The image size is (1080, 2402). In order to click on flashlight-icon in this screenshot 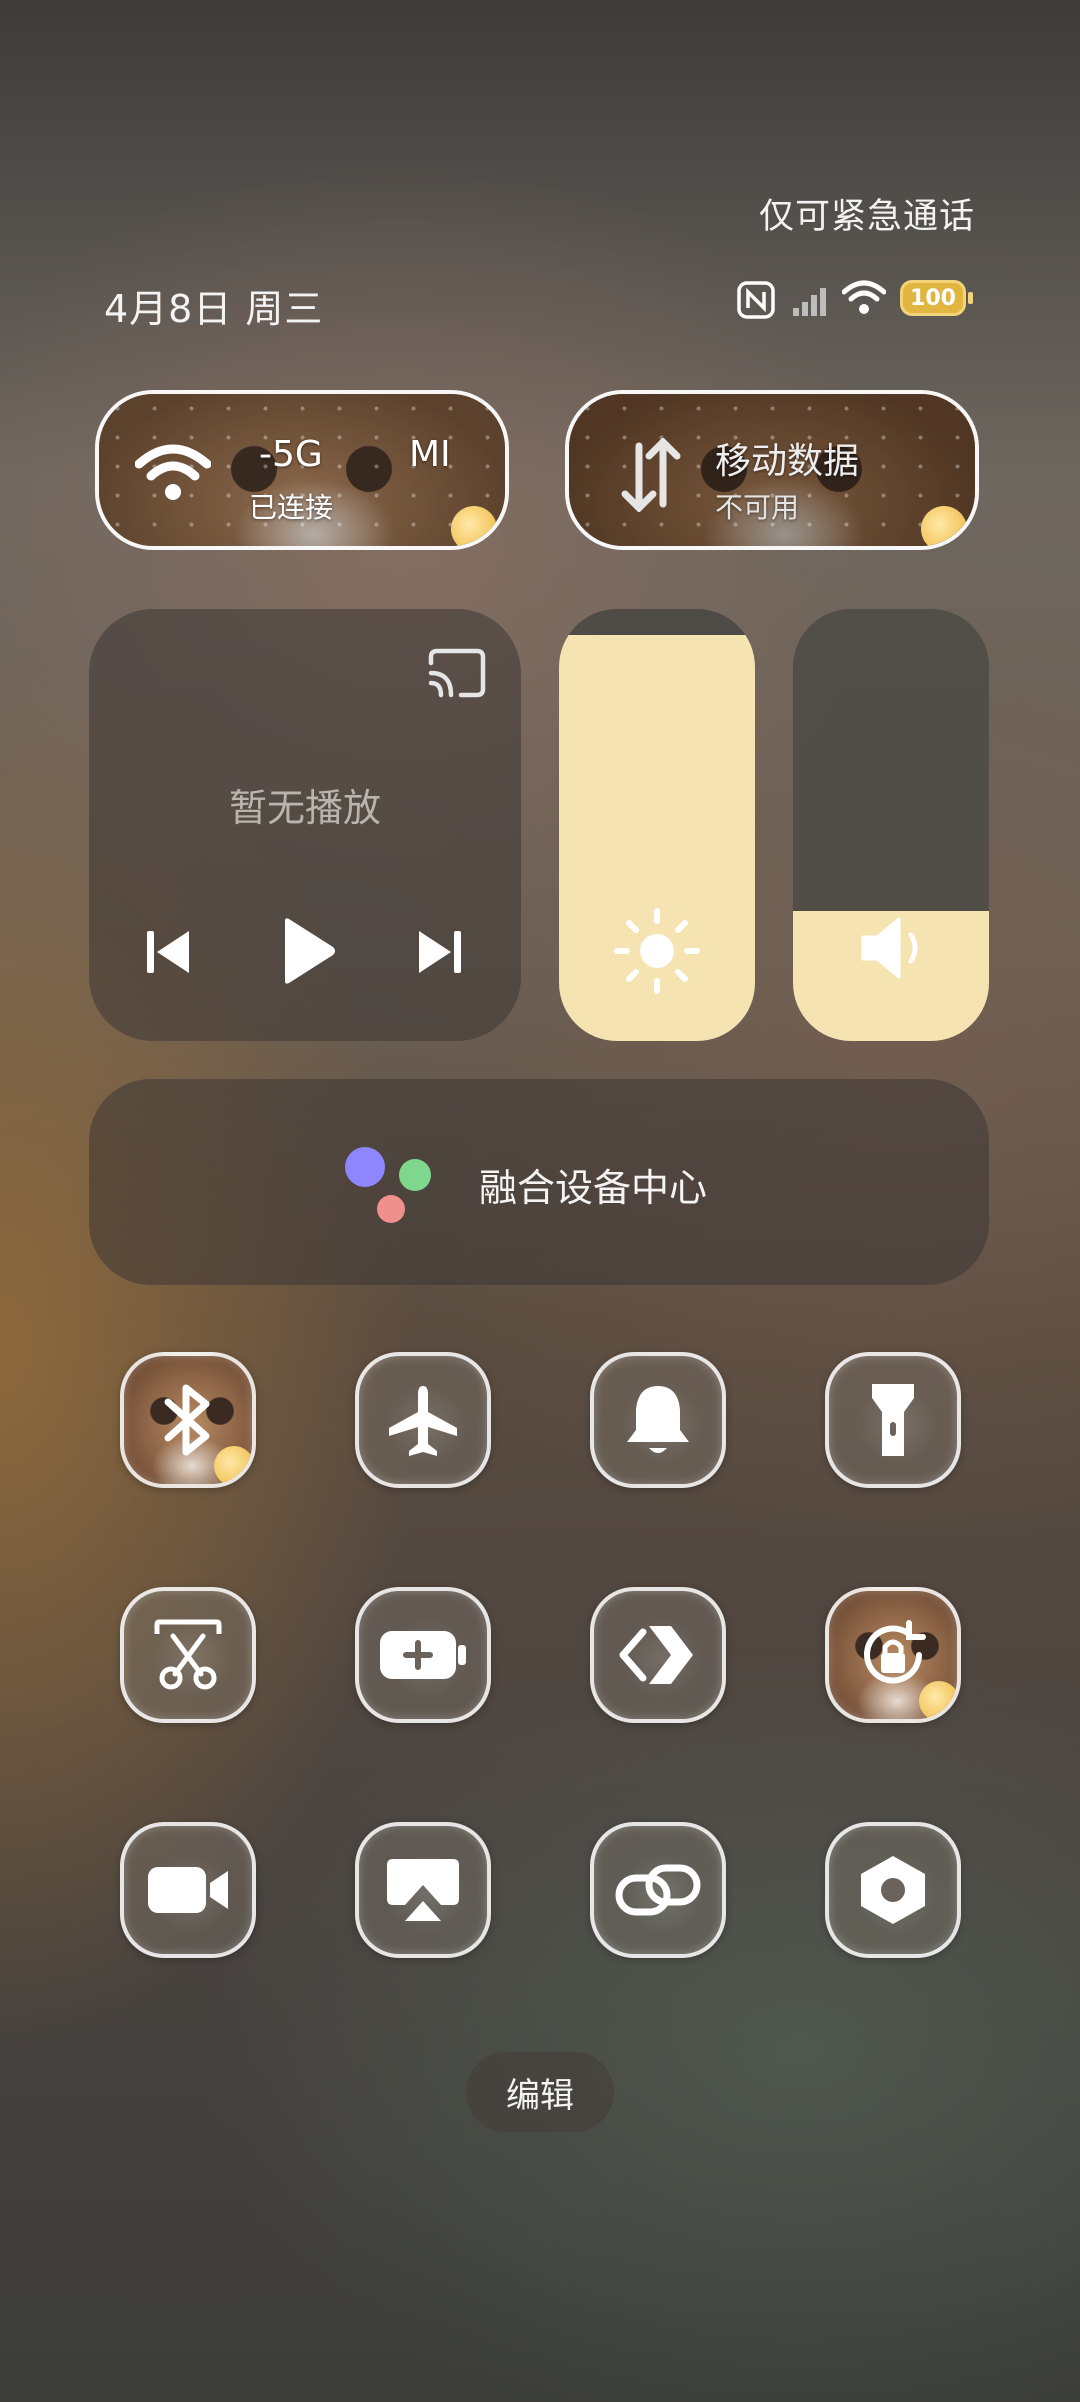, I will do `click(893, 1420)`.